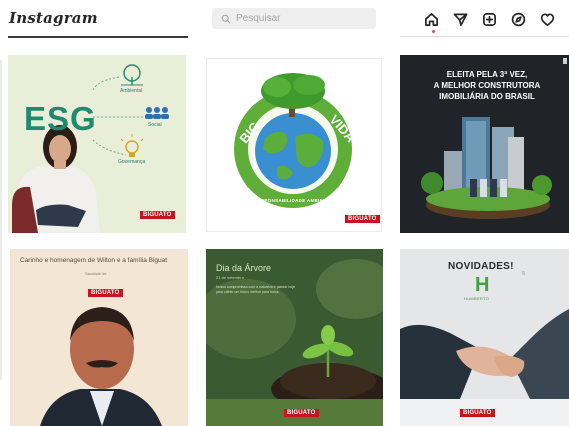 The height and width of the screenshot is (426, 569). What do you see at coordinates (433, 31) in the screenshot?
I see `active-indicator` at bounding box center [433, 31].